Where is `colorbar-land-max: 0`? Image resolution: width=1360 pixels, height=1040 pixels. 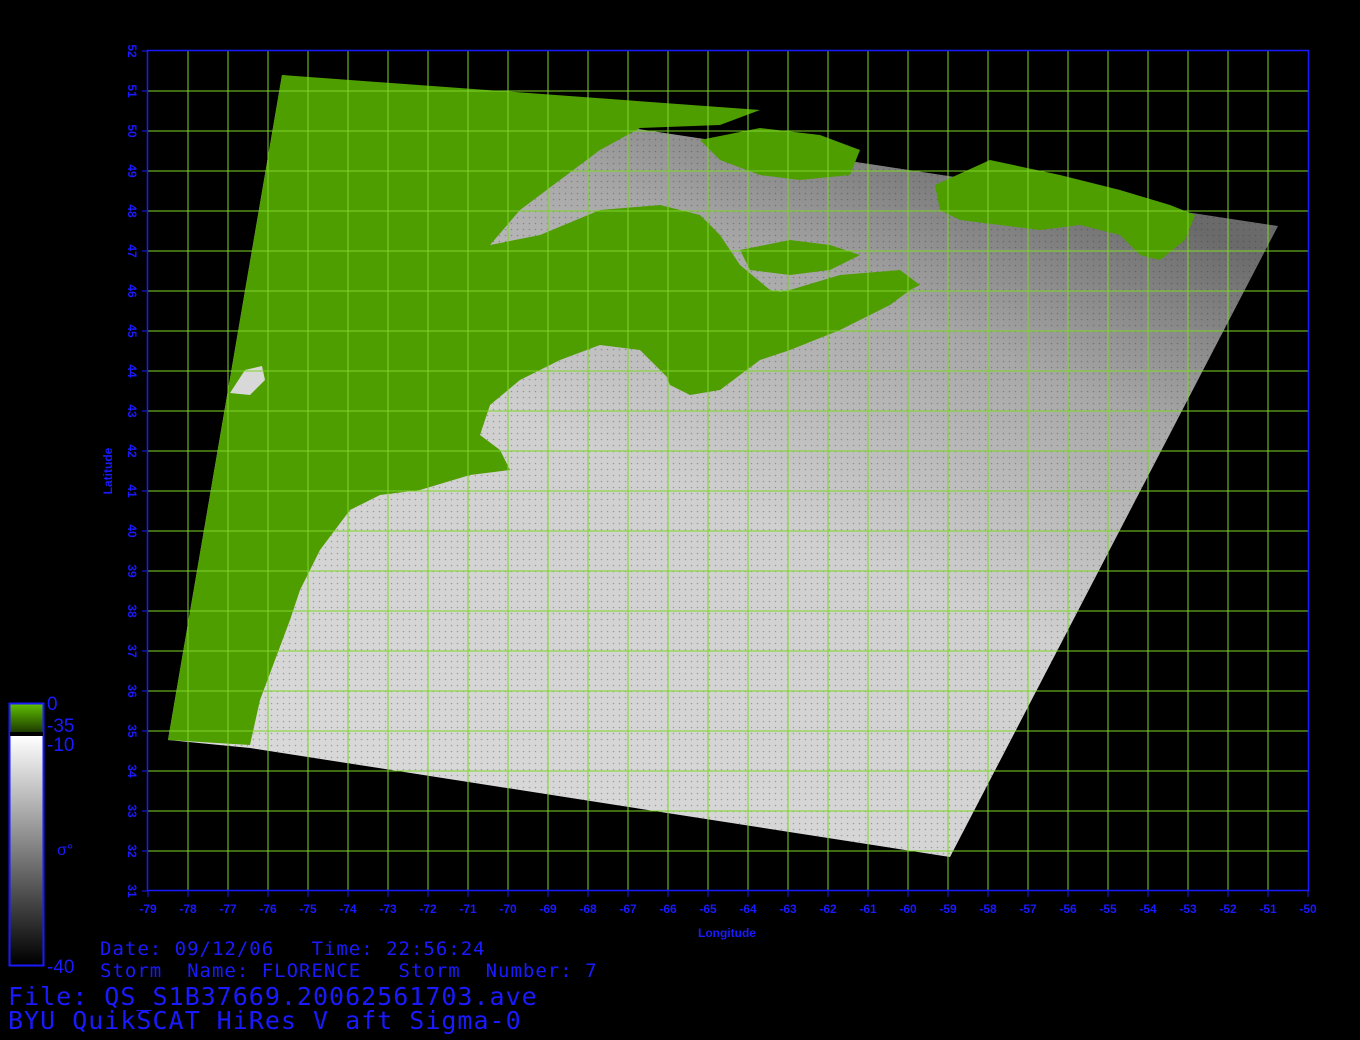
colorbar-land-max: 0 is located at coordinates (52, 704).